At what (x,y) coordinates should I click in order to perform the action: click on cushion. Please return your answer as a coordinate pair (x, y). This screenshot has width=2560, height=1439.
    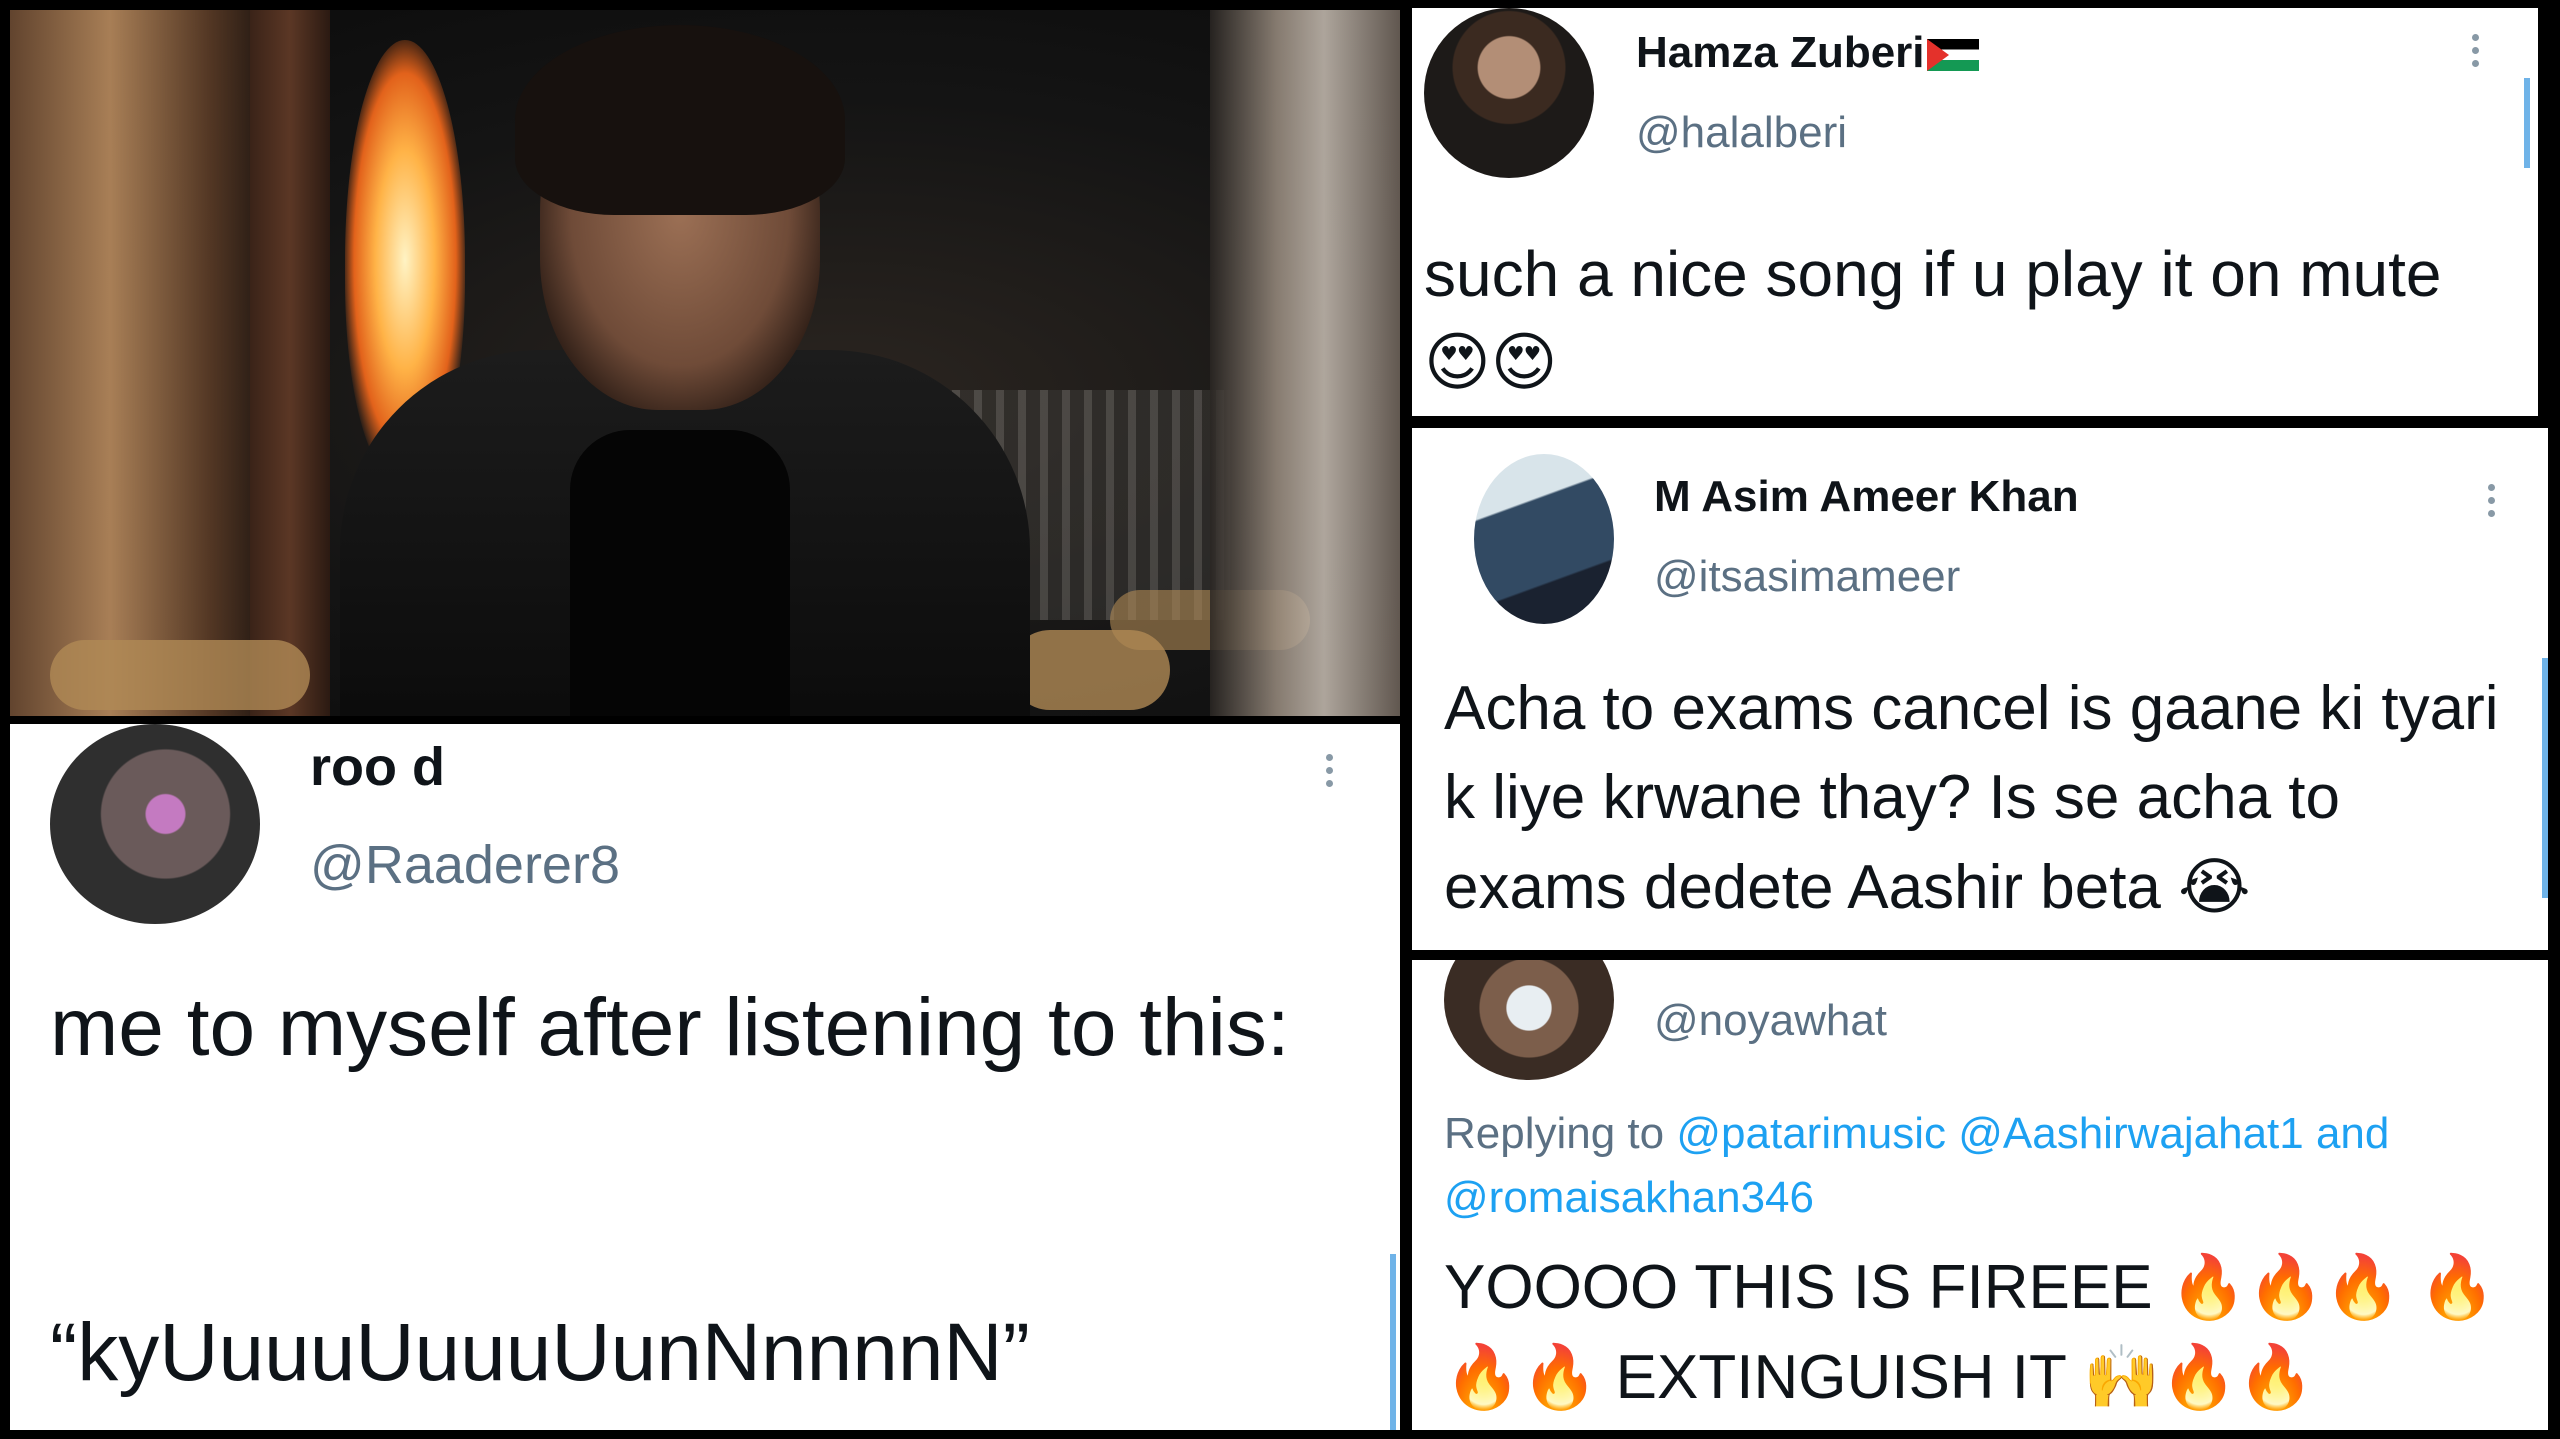
    Looking at the image, I should click on (180, 675).